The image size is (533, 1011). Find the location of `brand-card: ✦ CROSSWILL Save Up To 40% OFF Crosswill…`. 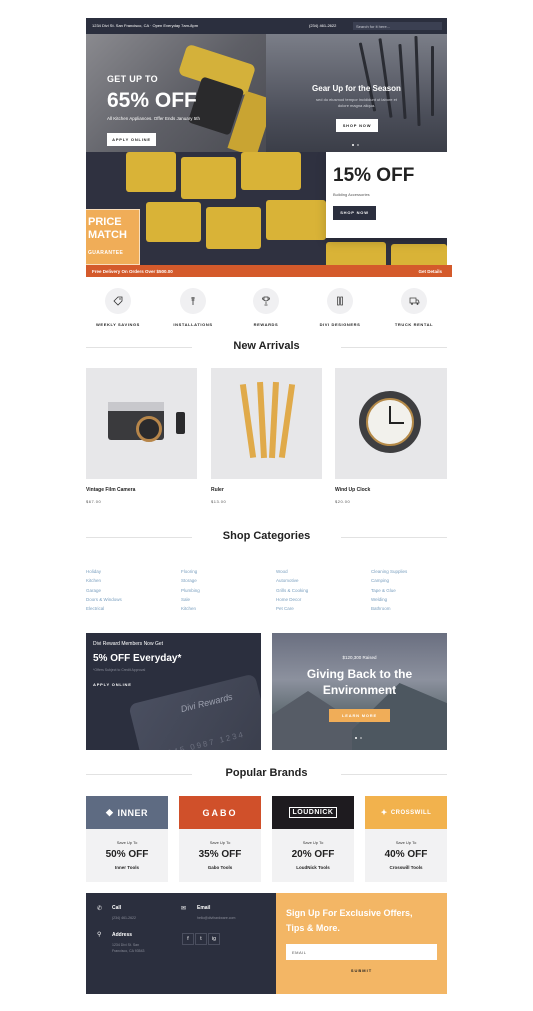

brand-card: ✦ CROSSWILL Save Up To 40% OFF Crosswill… is located at coordinates (406, 839).